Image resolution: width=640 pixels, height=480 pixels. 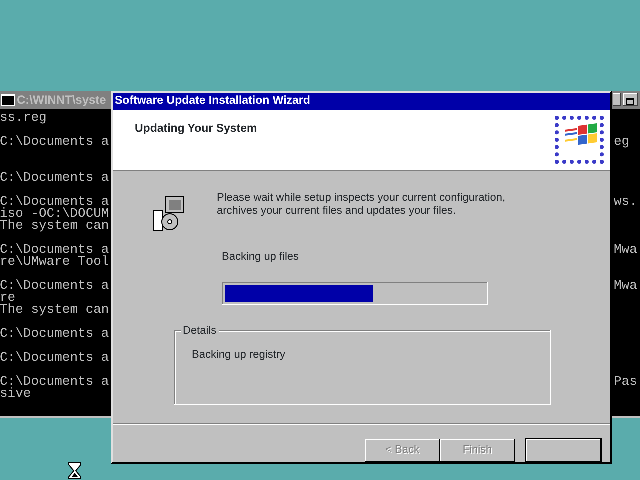 I want to click on window-title: C:\WINNT\syste, so click(x=61, y=100).